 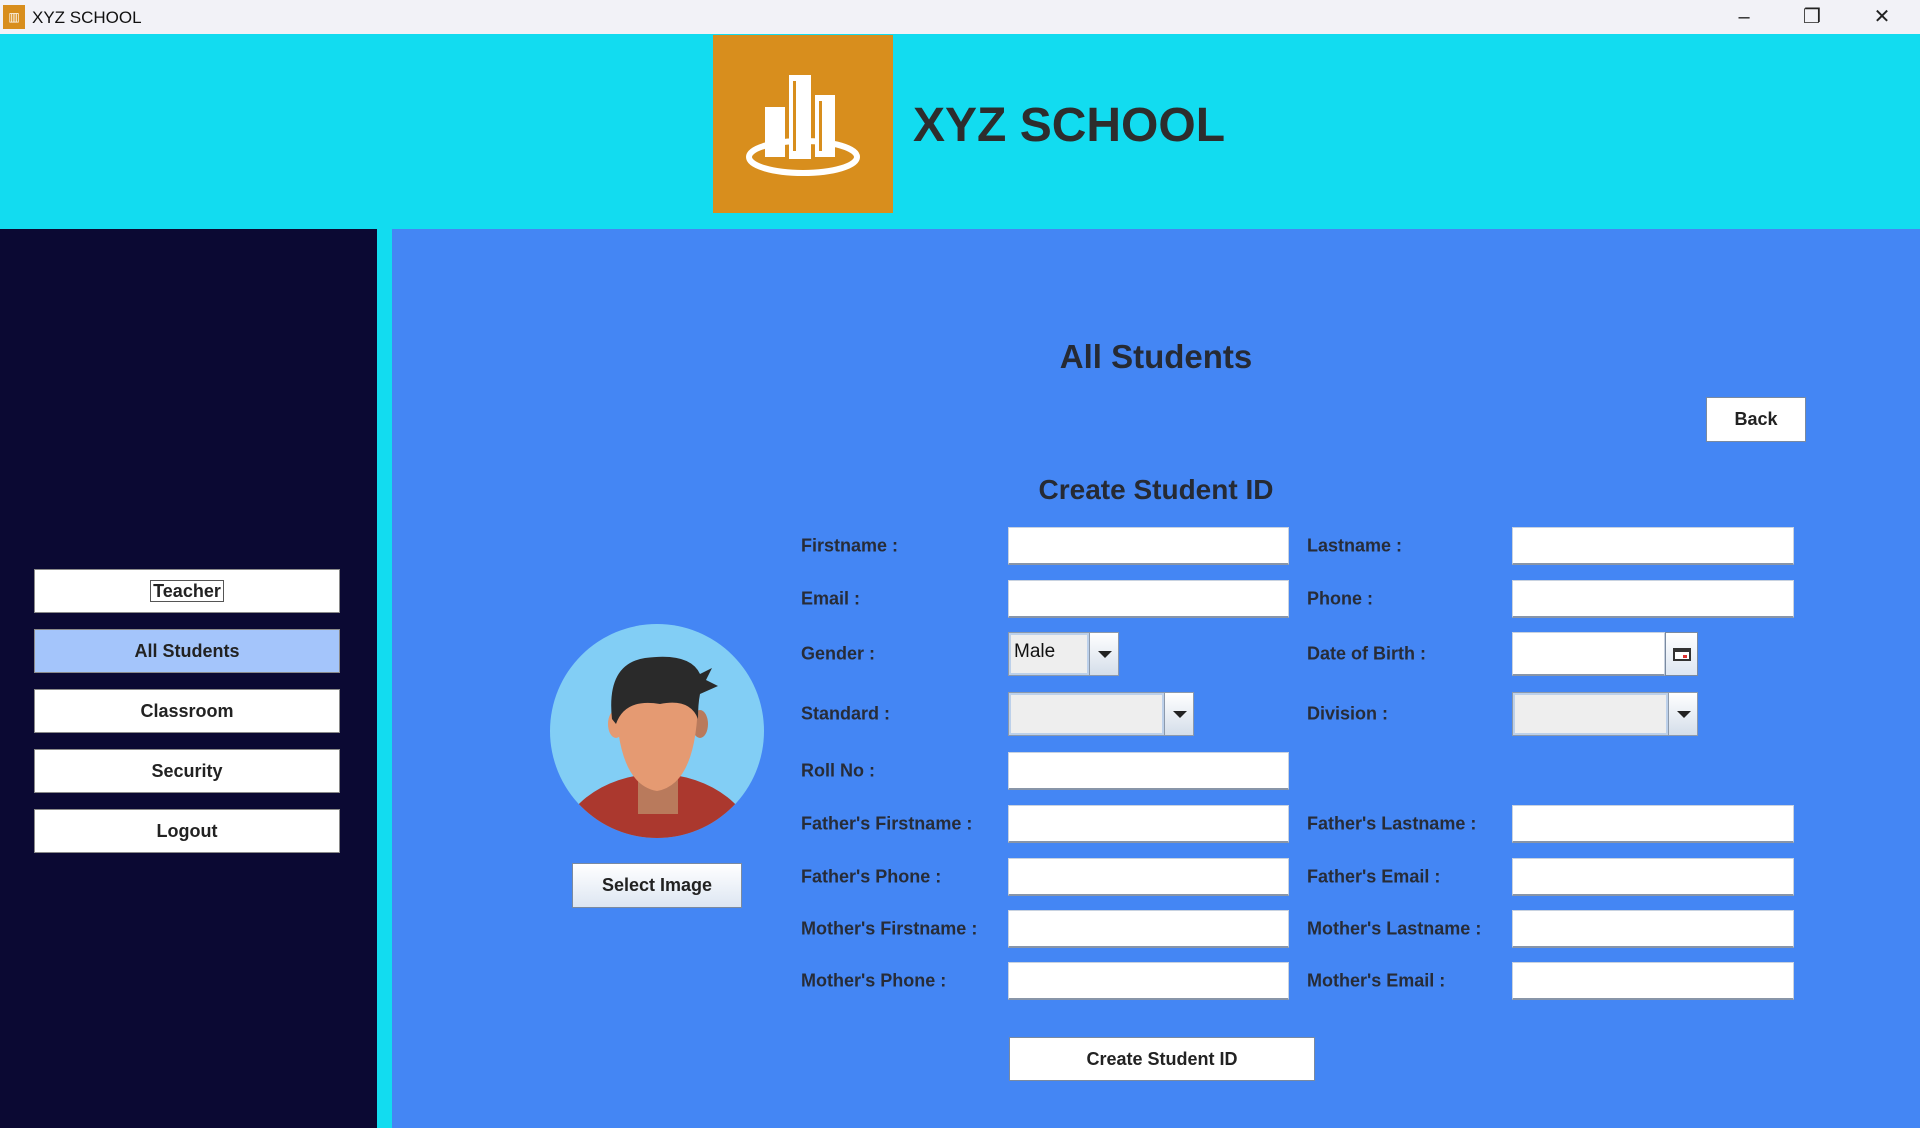 I want to click on email-label: Email :, so click(x=831, y=598).